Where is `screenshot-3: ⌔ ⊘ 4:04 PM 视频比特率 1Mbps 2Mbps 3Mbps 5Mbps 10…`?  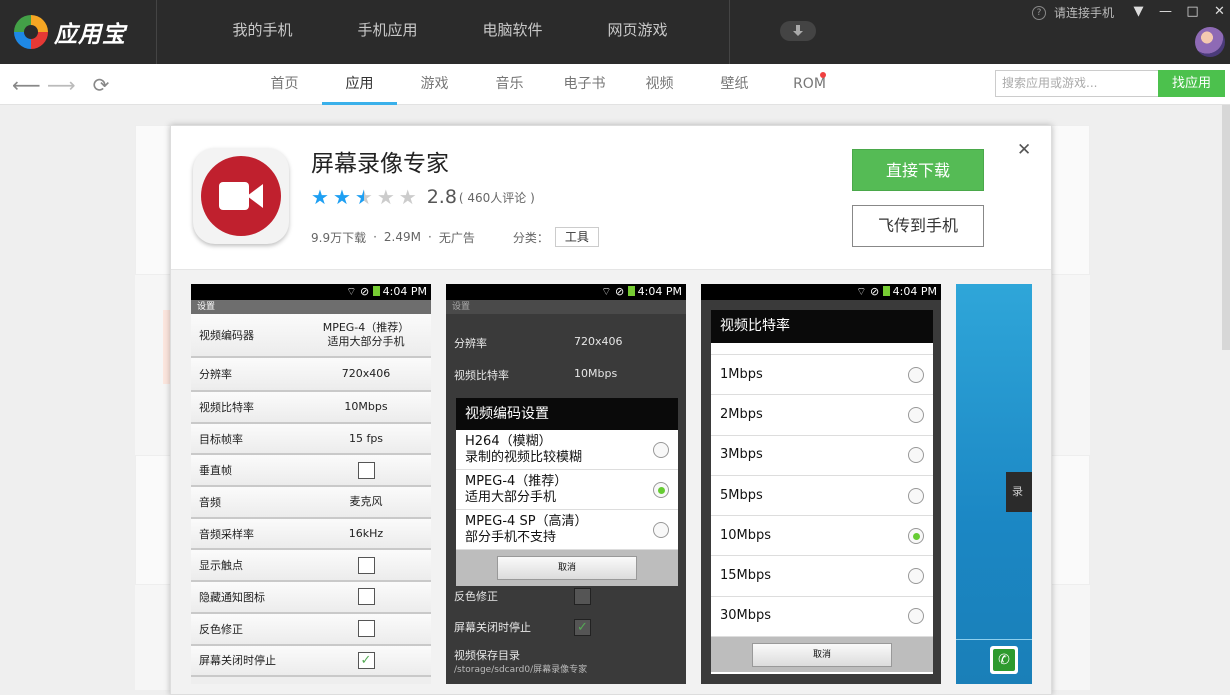
screenshot-3: ⌔ ⊘ 4:04 PM 视频比特率 1Mbps 2Mbps 3Mbps 5Mbps 10… is located at coordinates (821, 484).